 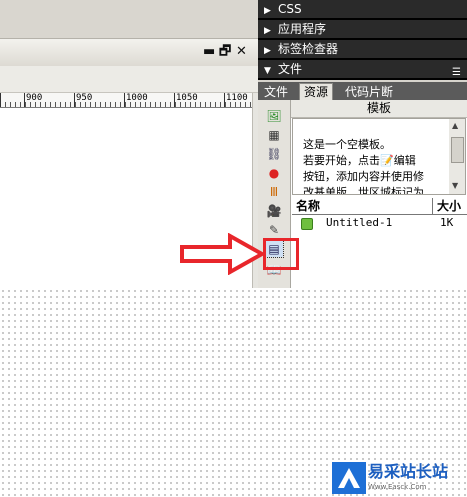 What do you see at coordinates (369, 92) in the screenshot?
I see `tab-snippets: 代码片断` at bounding box center [369, 92].